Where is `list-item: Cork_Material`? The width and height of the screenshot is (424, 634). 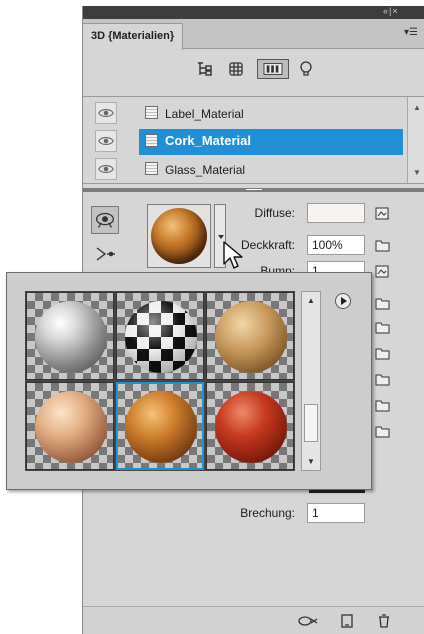 list-item: Cork_Material is located at coordinates (243, 141).